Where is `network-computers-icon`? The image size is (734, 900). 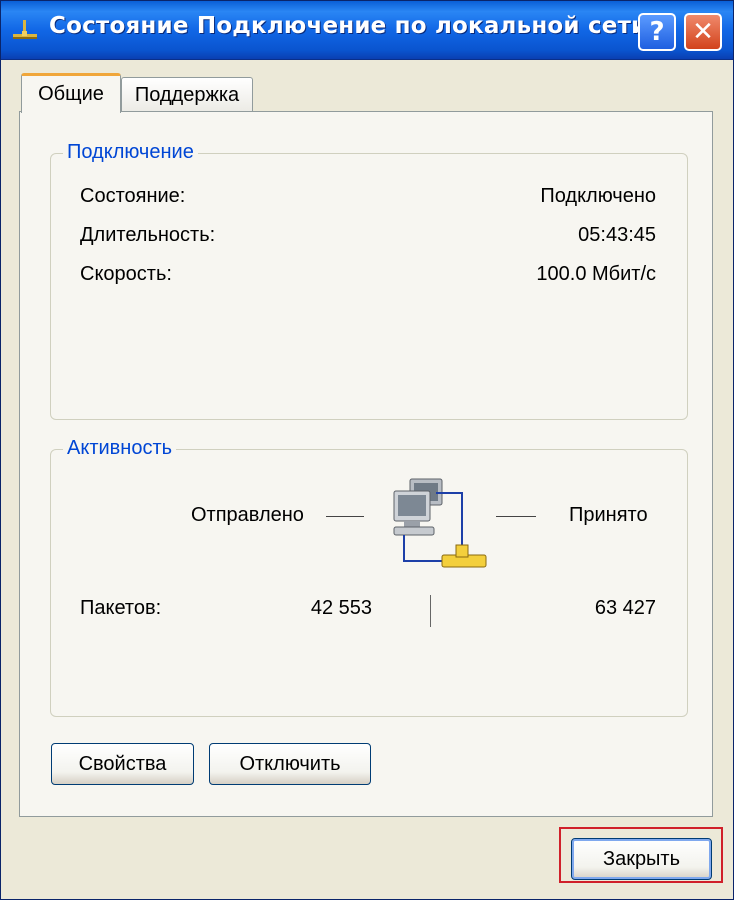 network-computers-icon is located at coordinates (440, 523).